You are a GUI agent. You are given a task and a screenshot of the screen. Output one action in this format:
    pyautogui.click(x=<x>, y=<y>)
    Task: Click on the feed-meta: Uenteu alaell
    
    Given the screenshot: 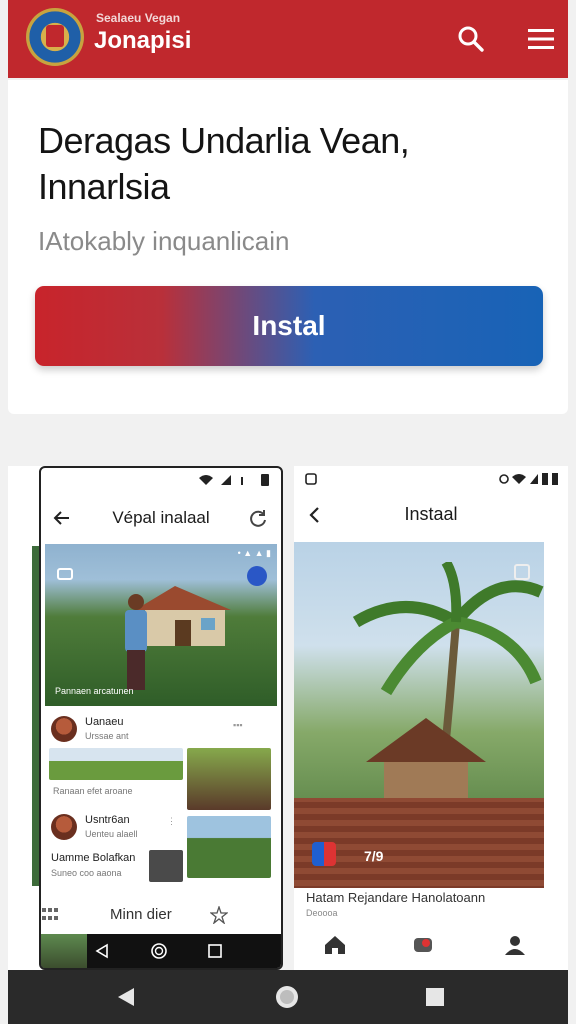 What is the action you would take?
    pyautogui.click(x=111, y=834)
    